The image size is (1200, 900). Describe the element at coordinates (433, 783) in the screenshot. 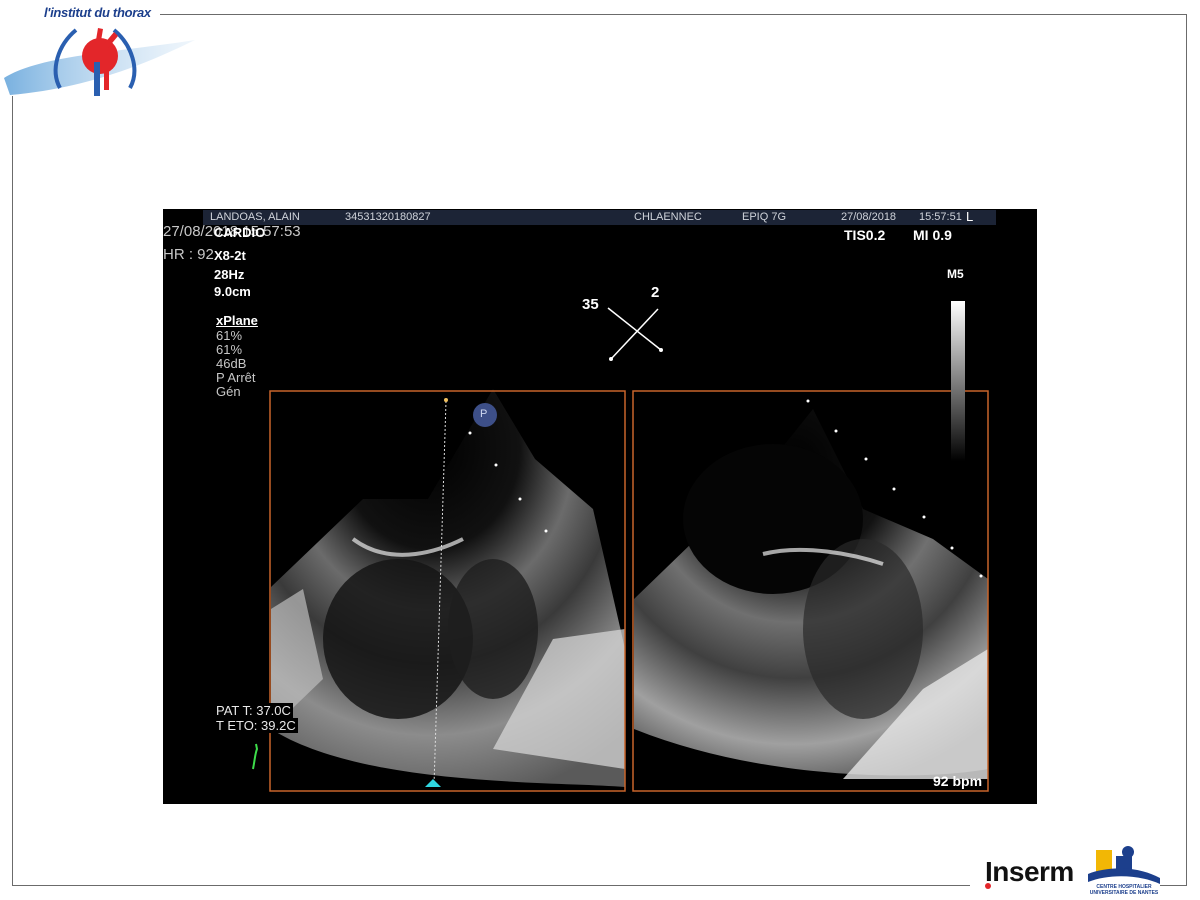

I see `cursor-marker` at that location.